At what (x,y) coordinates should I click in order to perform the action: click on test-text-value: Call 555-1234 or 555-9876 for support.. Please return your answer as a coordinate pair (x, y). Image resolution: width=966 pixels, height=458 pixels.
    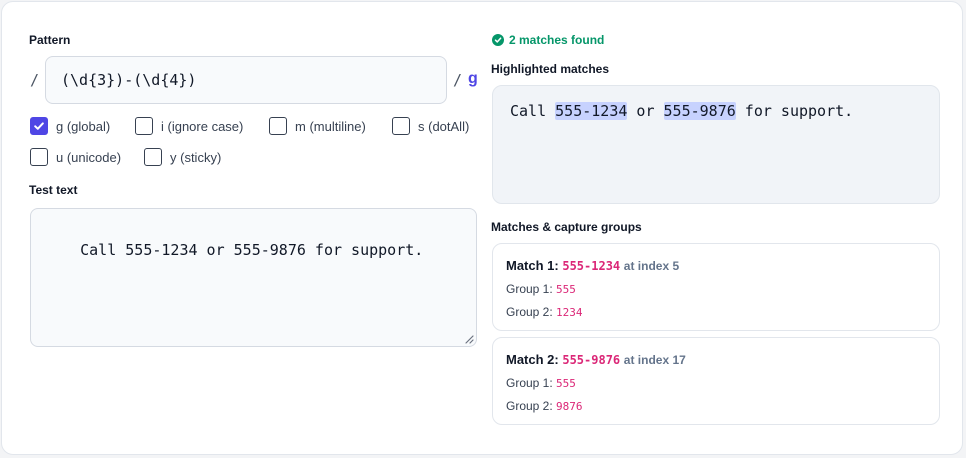
    Looking at the image, I should click on (252, 250).